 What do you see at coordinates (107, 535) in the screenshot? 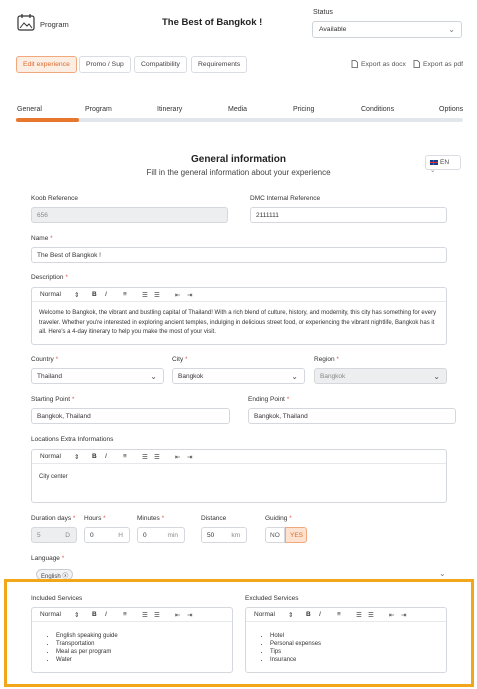
I see `hours-field: 0H` at bounding box center [107, 535].